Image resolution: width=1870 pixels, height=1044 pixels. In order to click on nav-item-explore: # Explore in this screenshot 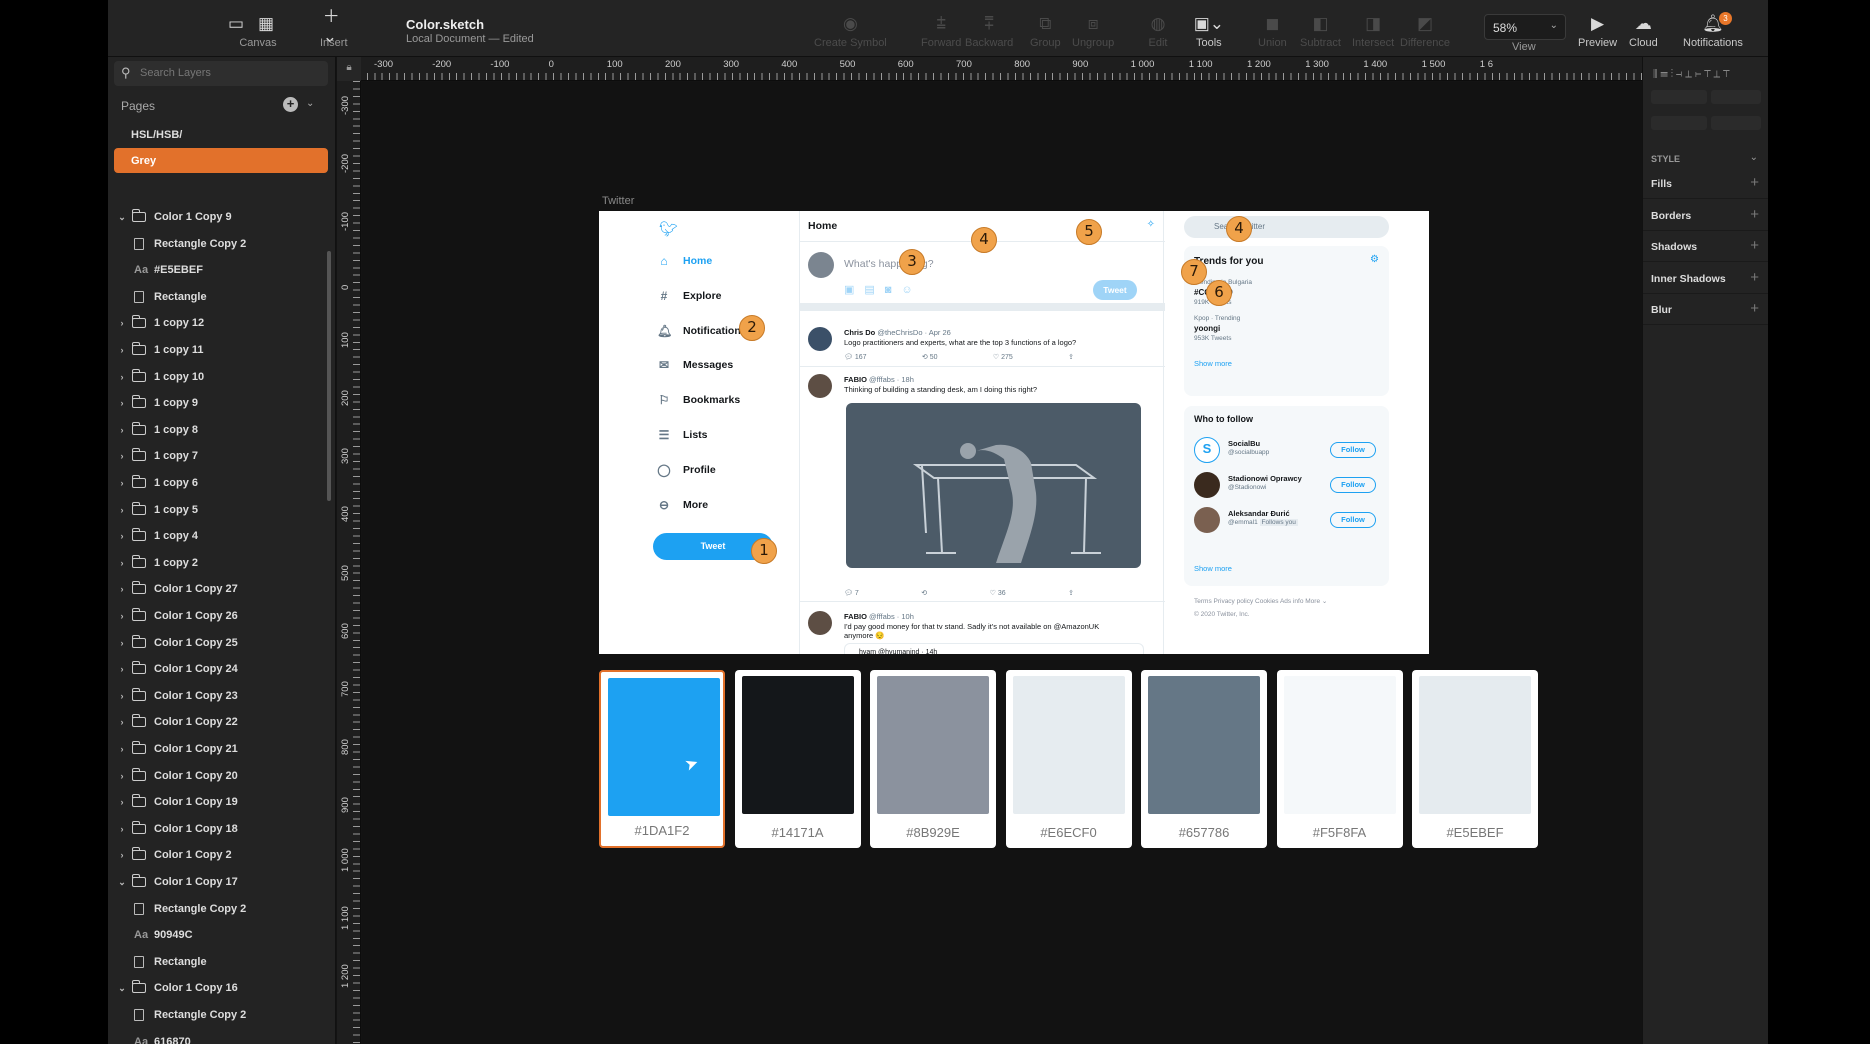, I will do `click(689, 296)`.